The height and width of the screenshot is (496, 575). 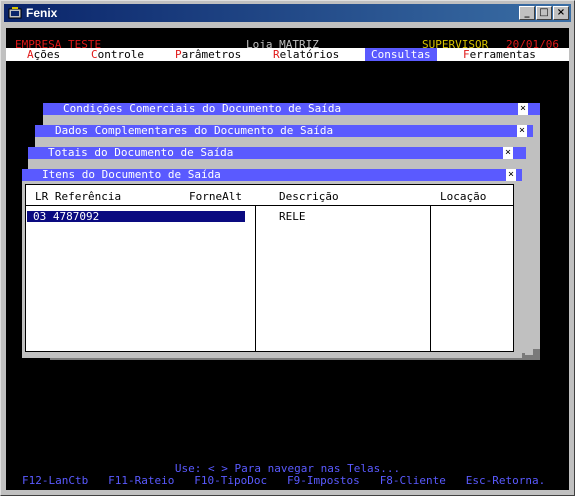 What do you see at coordinates (413, 480) in the screenshot?
I see `fkey-f8: F8-Cliente` at bounding box center [413, 480].